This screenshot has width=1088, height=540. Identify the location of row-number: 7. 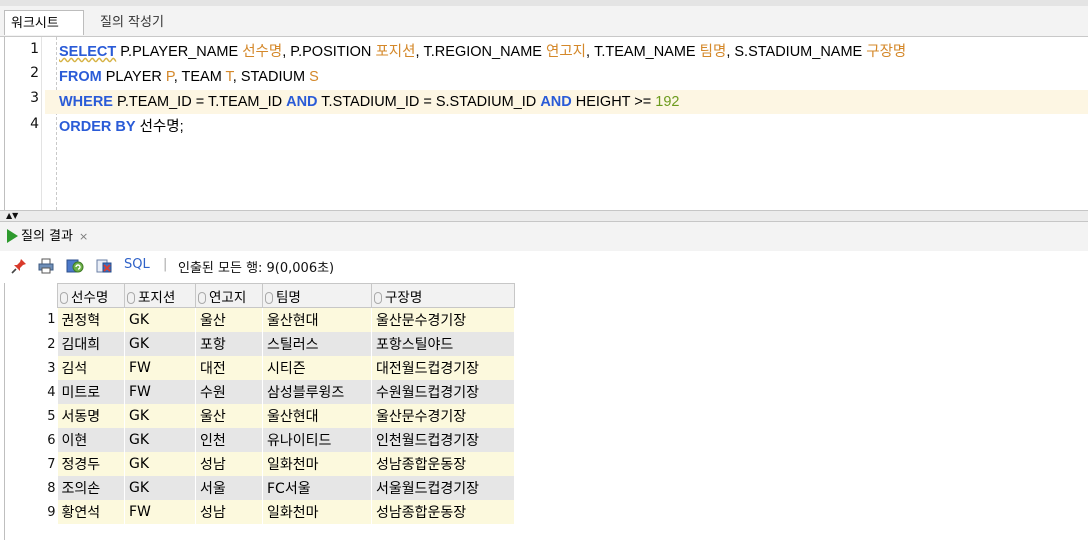
(31, 464).